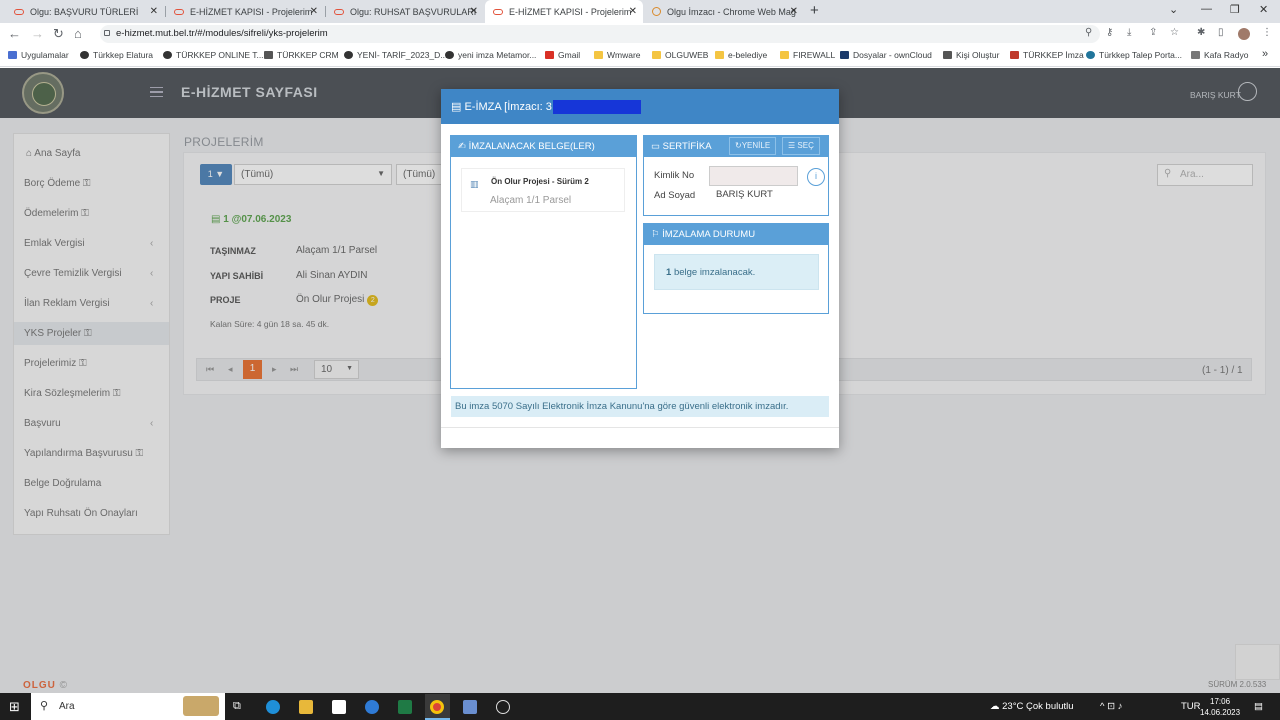 The image size is (1280, 720). What do you see at coordinates (437, 707) in the screenshot?
I see `chrome-icon` at bounding box center [437, 707].